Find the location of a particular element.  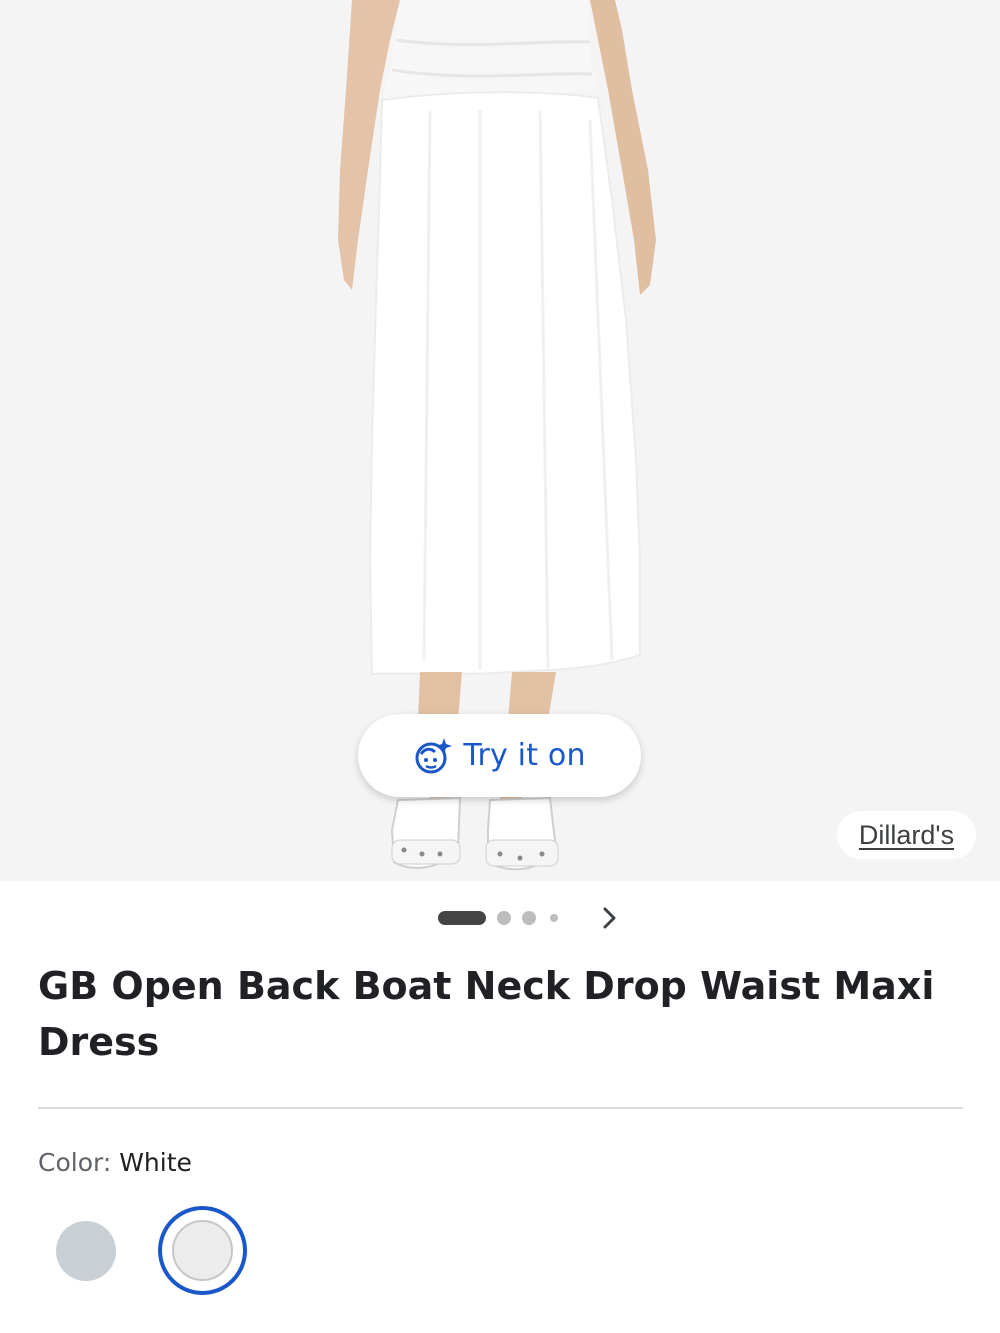

color-value: White is located at coordinates (155, 1162).